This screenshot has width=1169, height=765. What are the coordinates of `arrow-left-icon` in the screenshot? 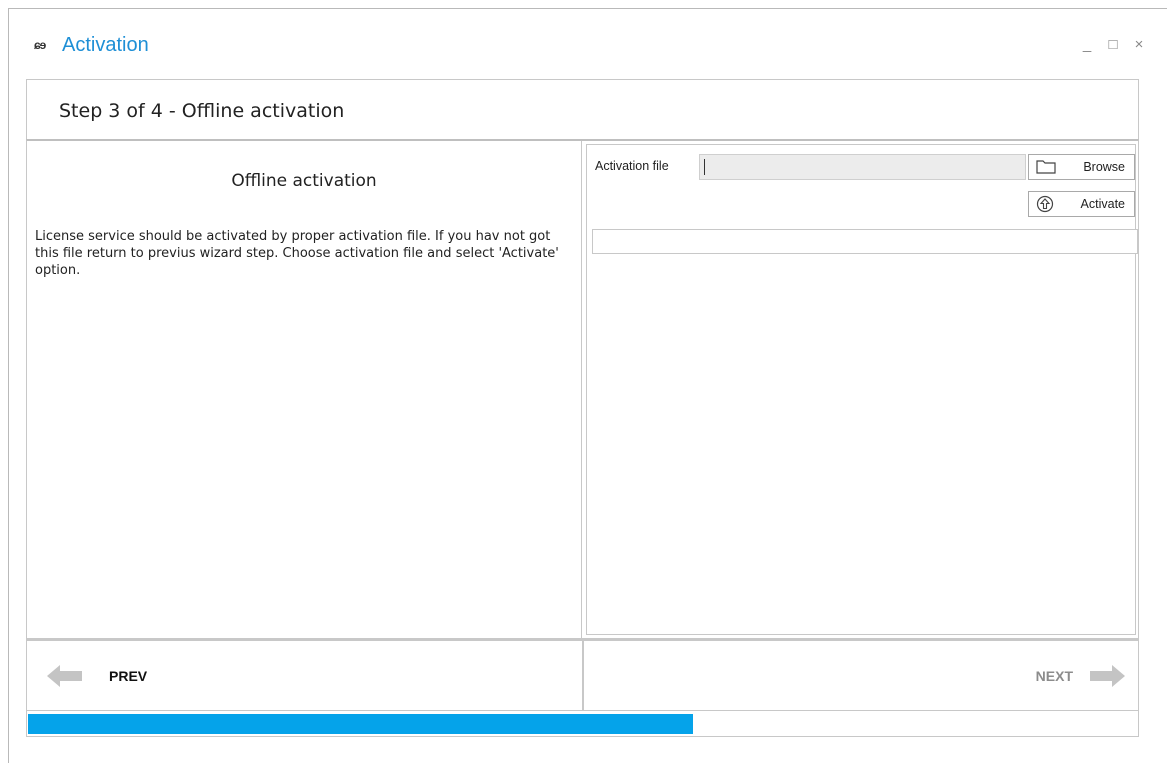 It's located at (65, 678).